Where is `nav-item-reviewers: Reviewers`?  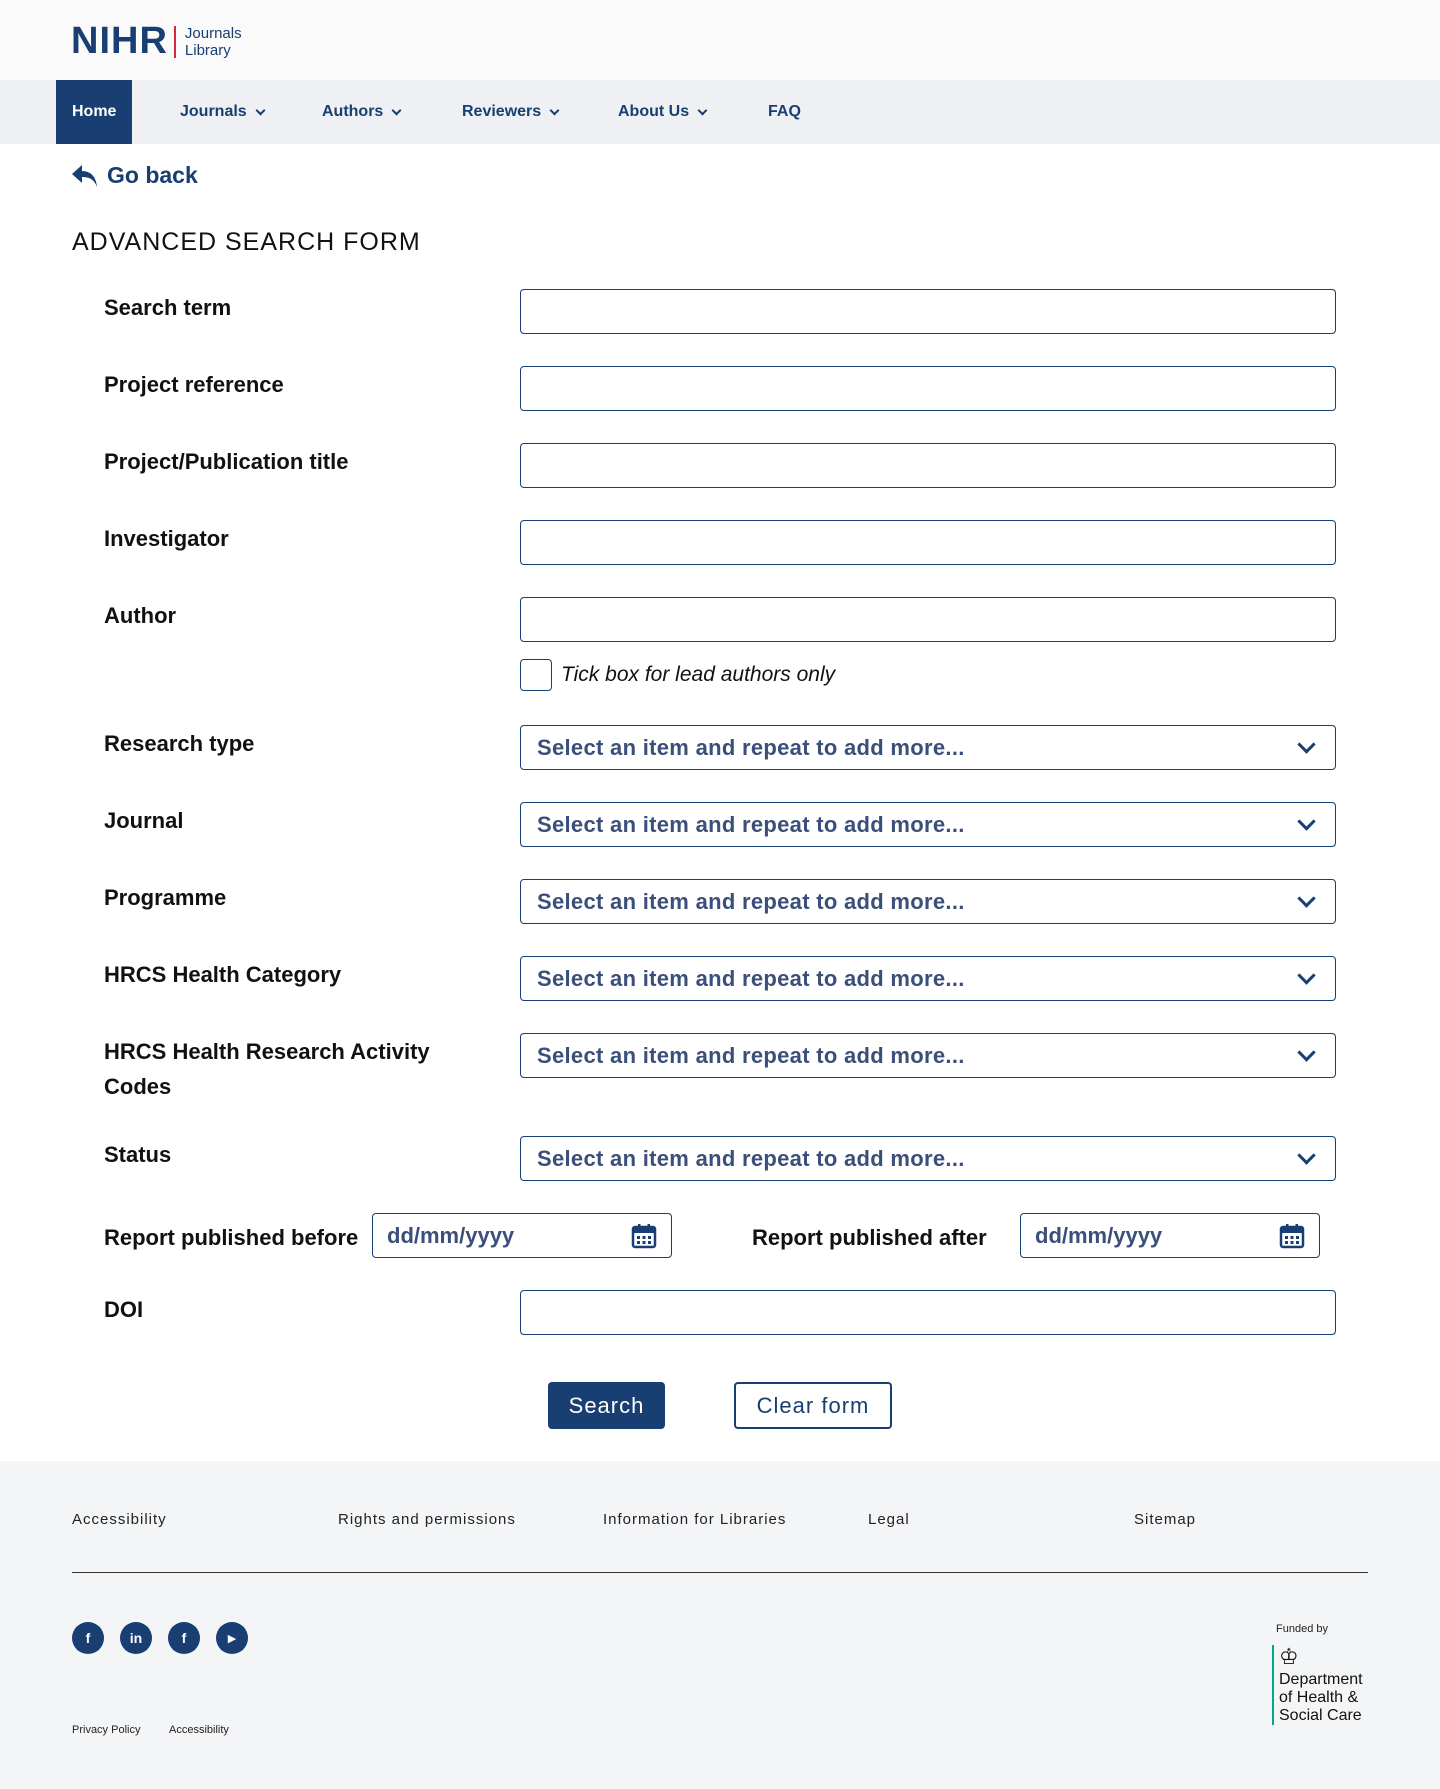
nav-item-reviewers: Reviewers is located at coordinates (511, 112).